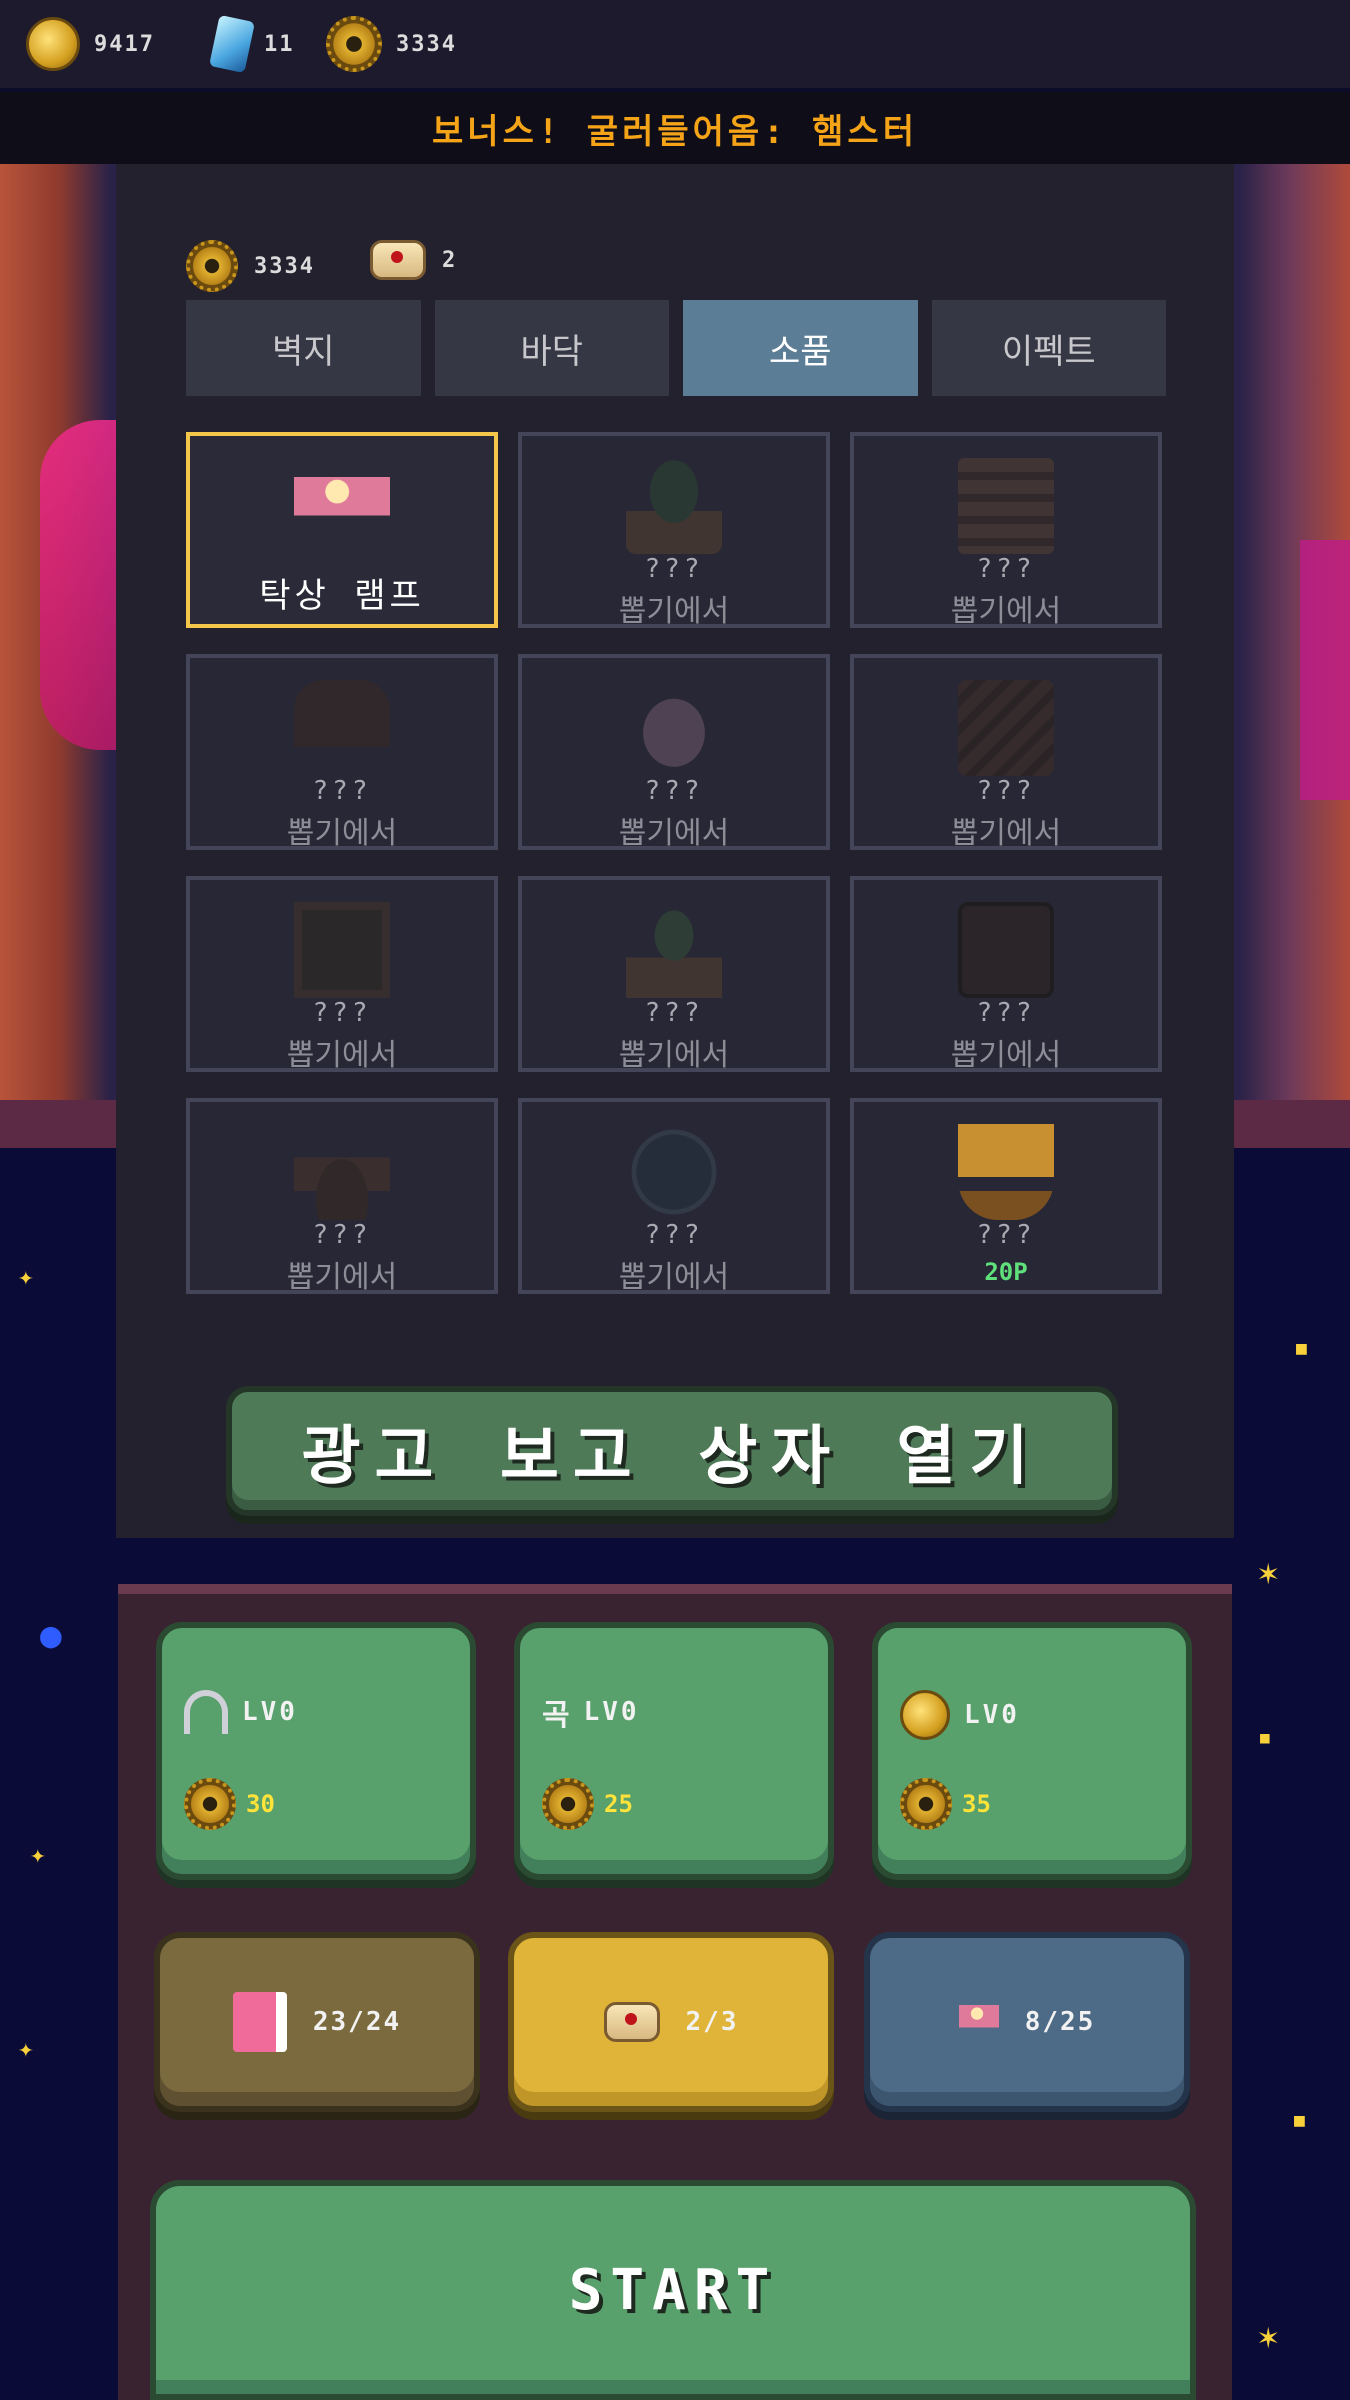  What do you see at coordinates (1048, 348) in the screenshot?
I see `tab-effects: 이펙트` at bounding box center [1048, 348].